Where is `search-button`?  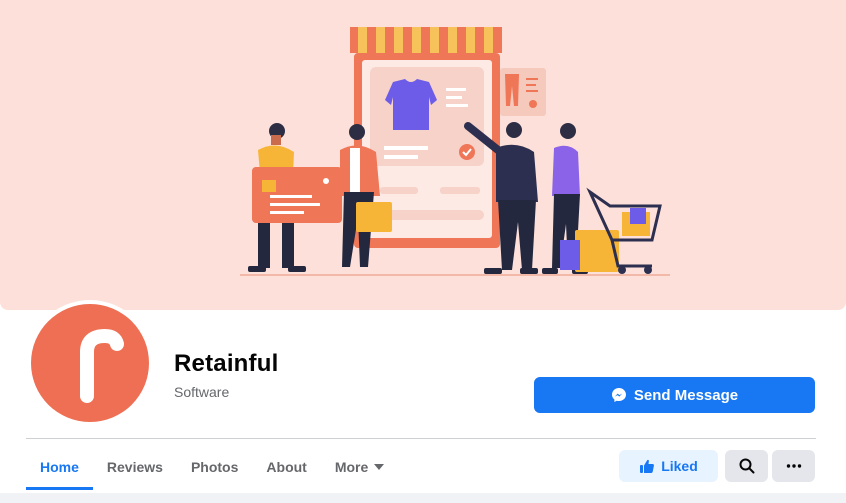 search-button is located at coordinates (746, 466).